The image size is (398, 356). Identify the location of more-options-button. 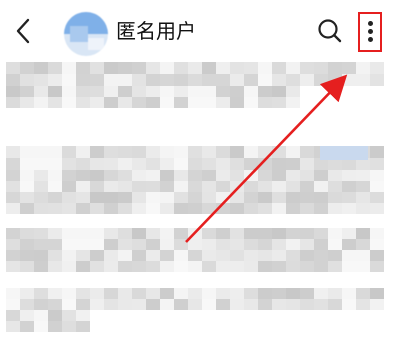
(370, 32).